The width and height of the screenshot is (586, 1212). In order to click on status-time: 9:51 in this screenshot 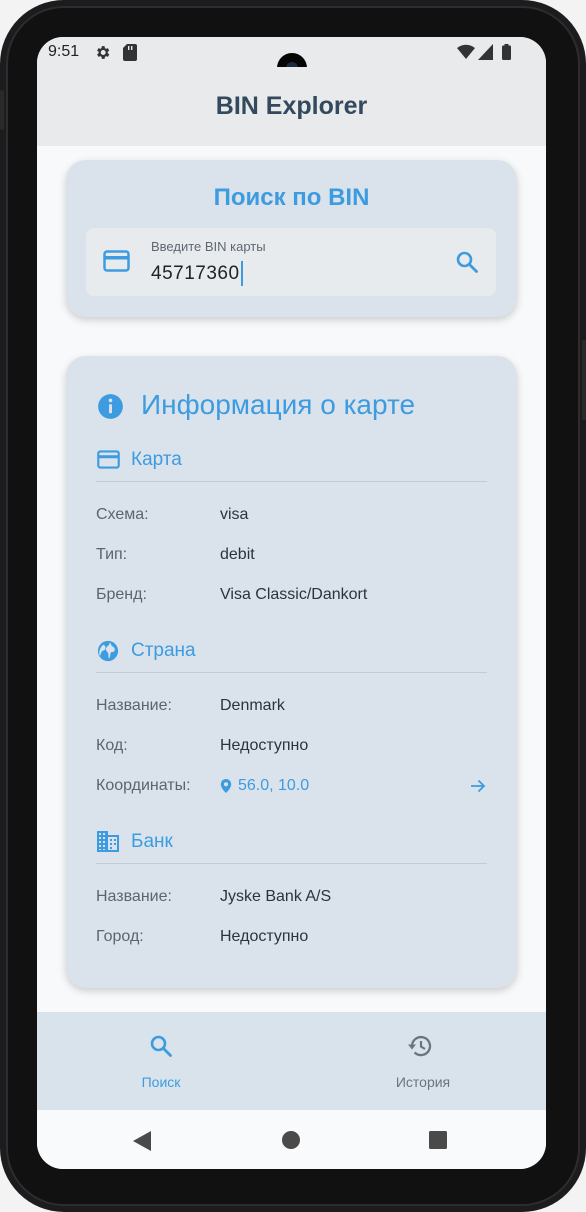, I will do `click(64, 51)`.